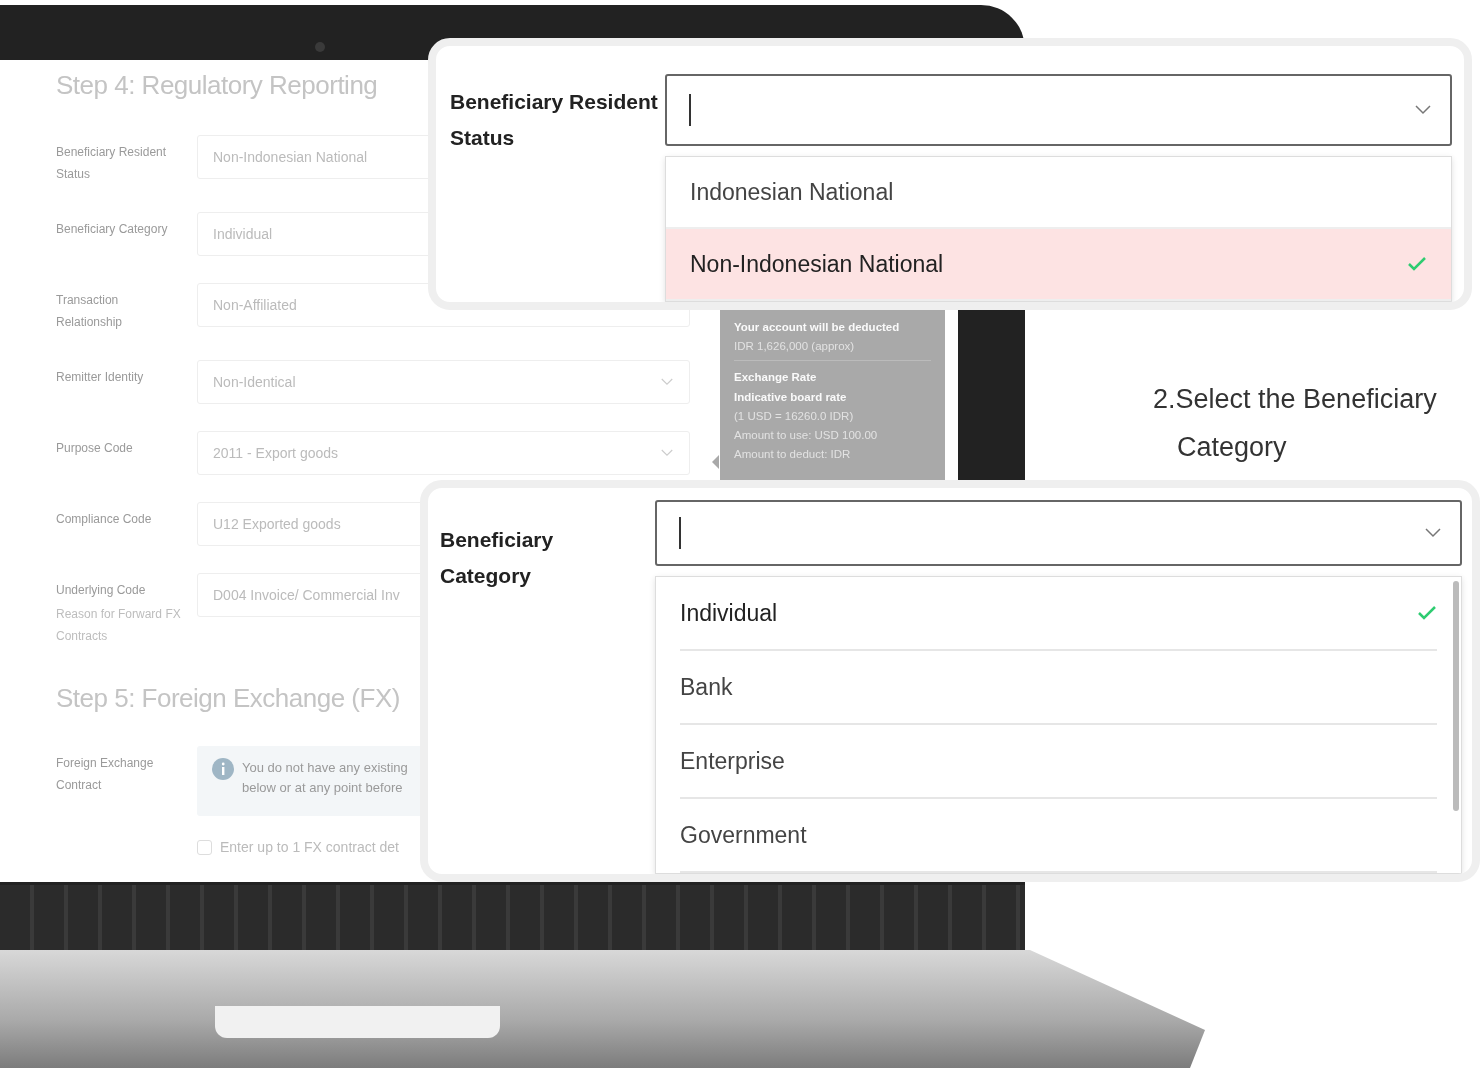 This screenshot has height=1068, width=1480. Describe the element at coordinates (309, 847) in the screenshot. I see `checkbox-label: Enter up to 1 FX contract det` at that location.